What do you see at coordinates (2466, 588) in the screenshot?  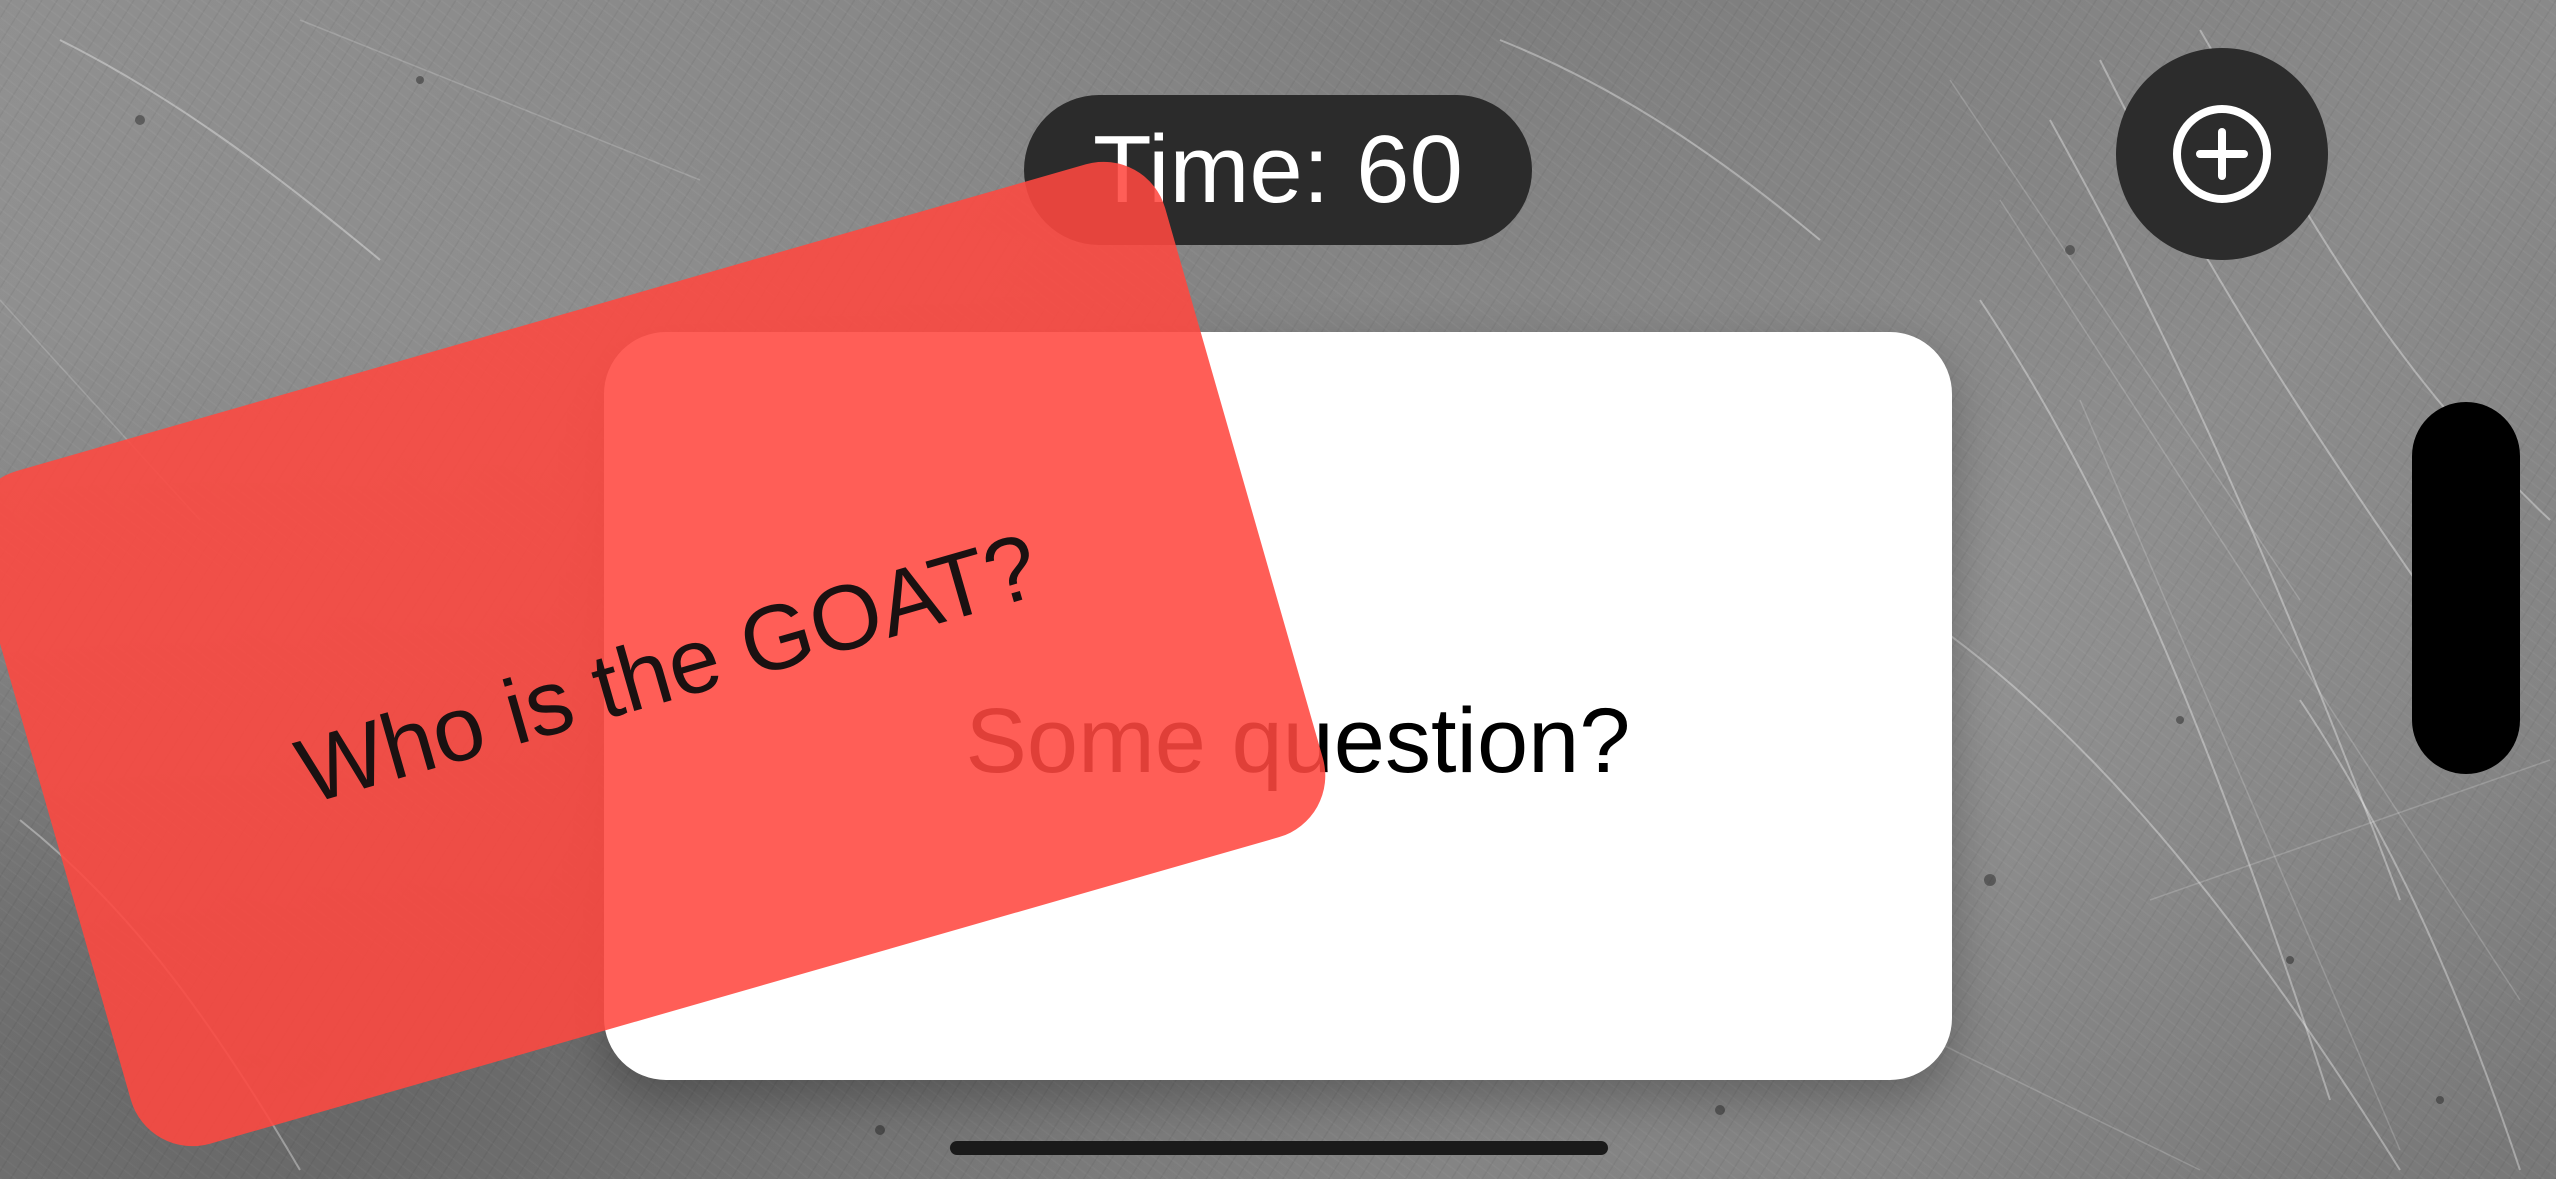 I see `side-handle` at bounding box center [2466, 588].